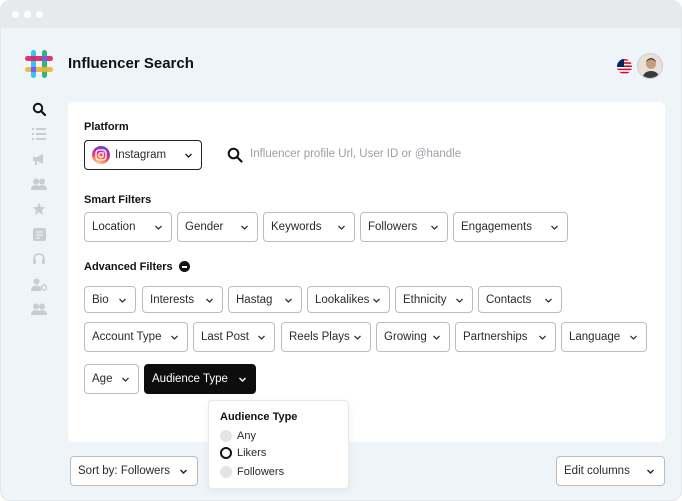 The width and height of the screenshot is (682, 501). I want to click on headset-icon, so click(39, 259).